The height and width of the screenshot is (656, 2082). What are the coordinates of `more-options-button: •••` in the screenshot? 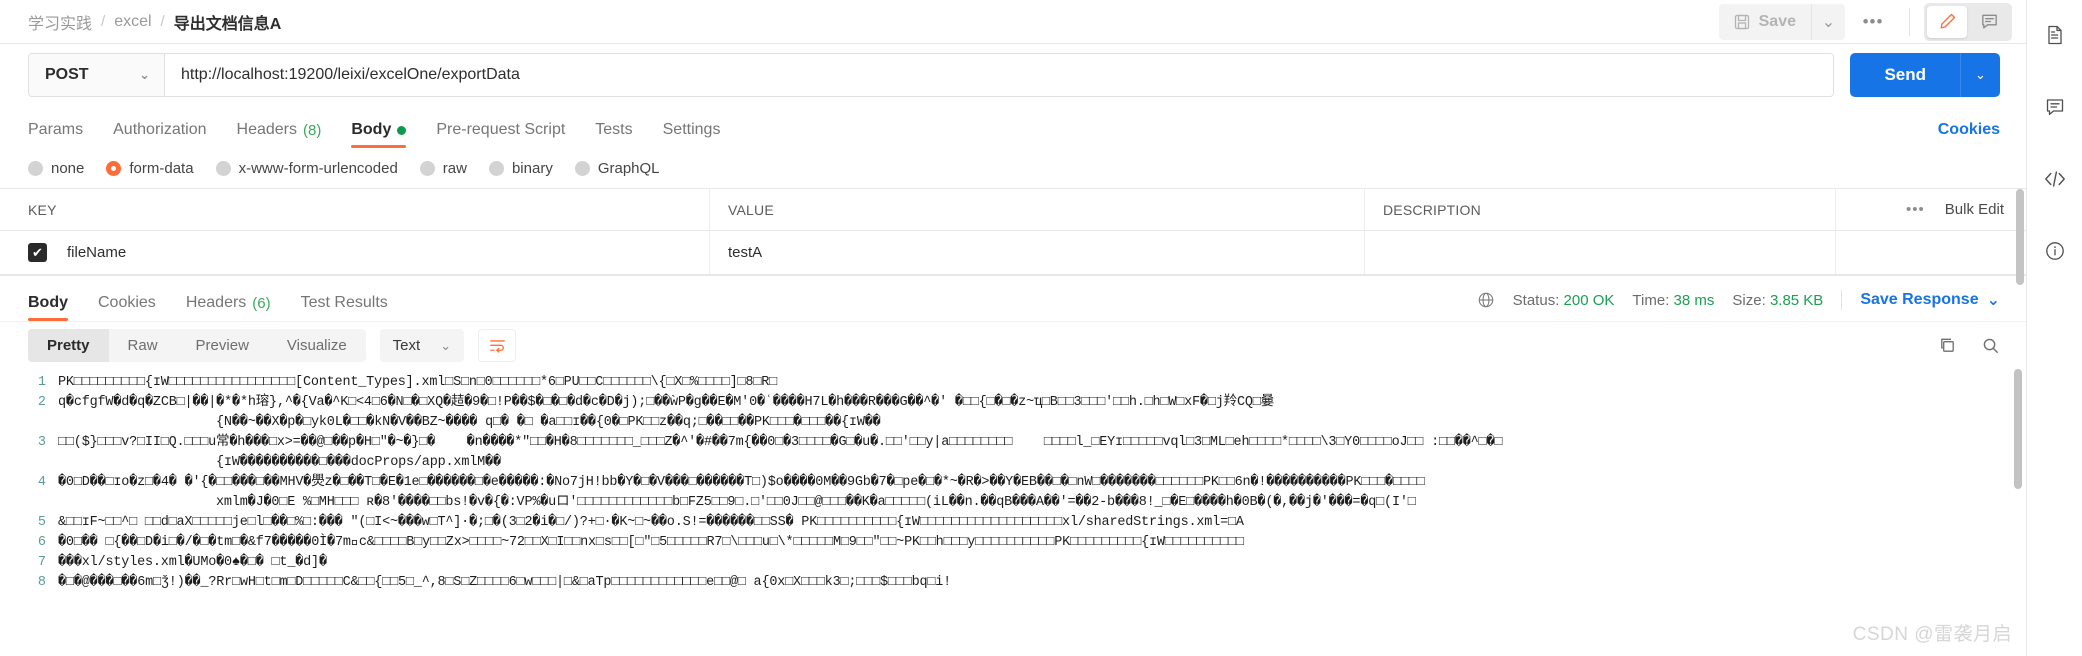 It's located at (1873, 22).